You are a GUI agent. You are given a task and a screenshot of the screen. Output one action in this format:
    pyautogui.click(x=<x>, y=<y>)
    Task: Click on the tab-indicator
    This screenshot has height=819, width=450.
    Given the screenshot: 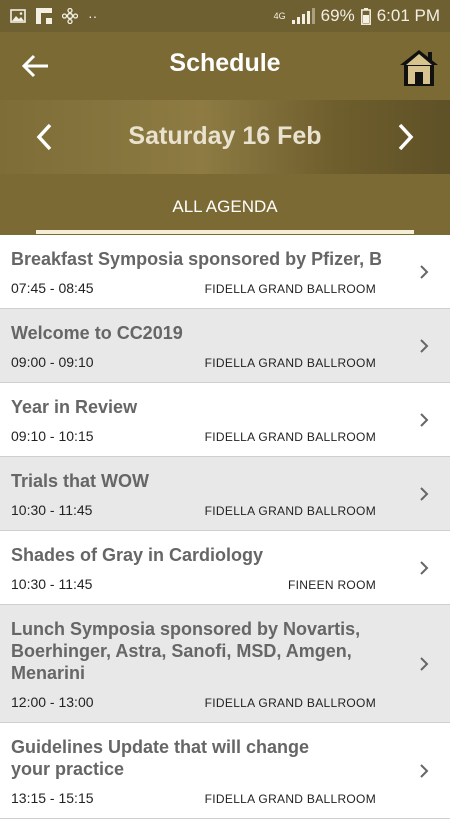 What is the action you would take?
    pyautogui.click(x=225, y=232)
    